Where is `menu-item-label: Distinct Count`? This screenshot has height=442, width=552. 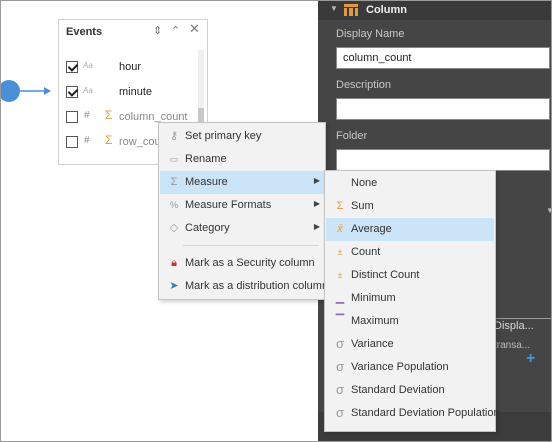
menu-item-label: Distinct Count is located at coordinates (385, 275).